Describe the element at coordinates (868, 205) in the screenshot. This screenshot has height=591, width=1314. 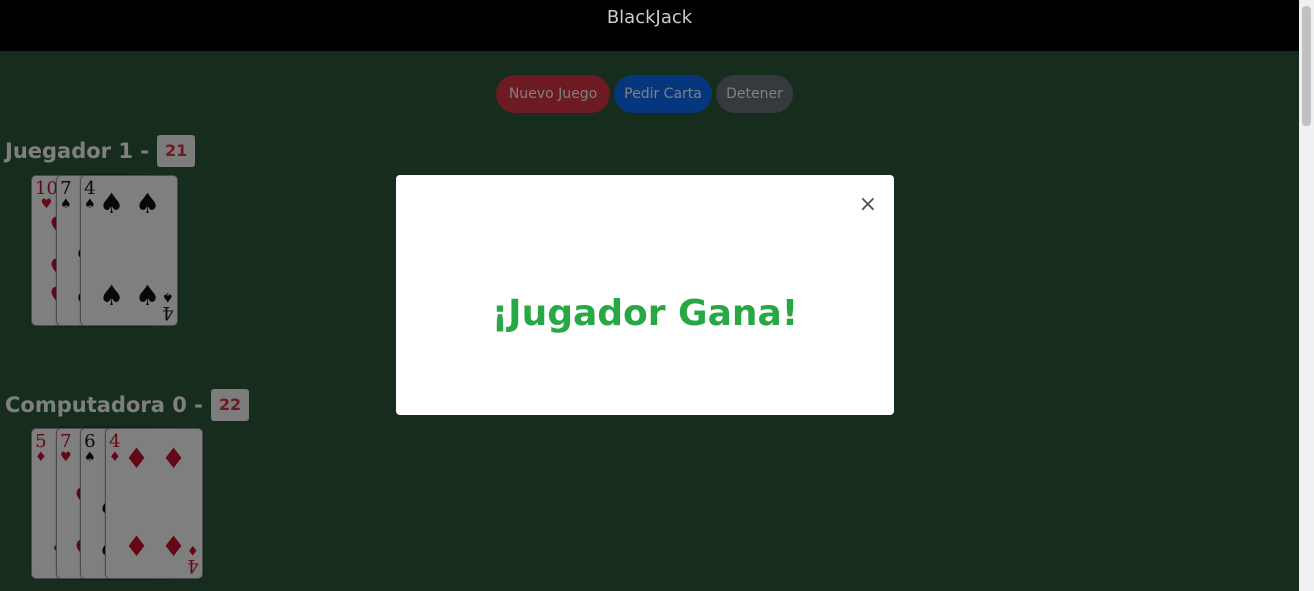
I see `close-icon: ×` at that location.